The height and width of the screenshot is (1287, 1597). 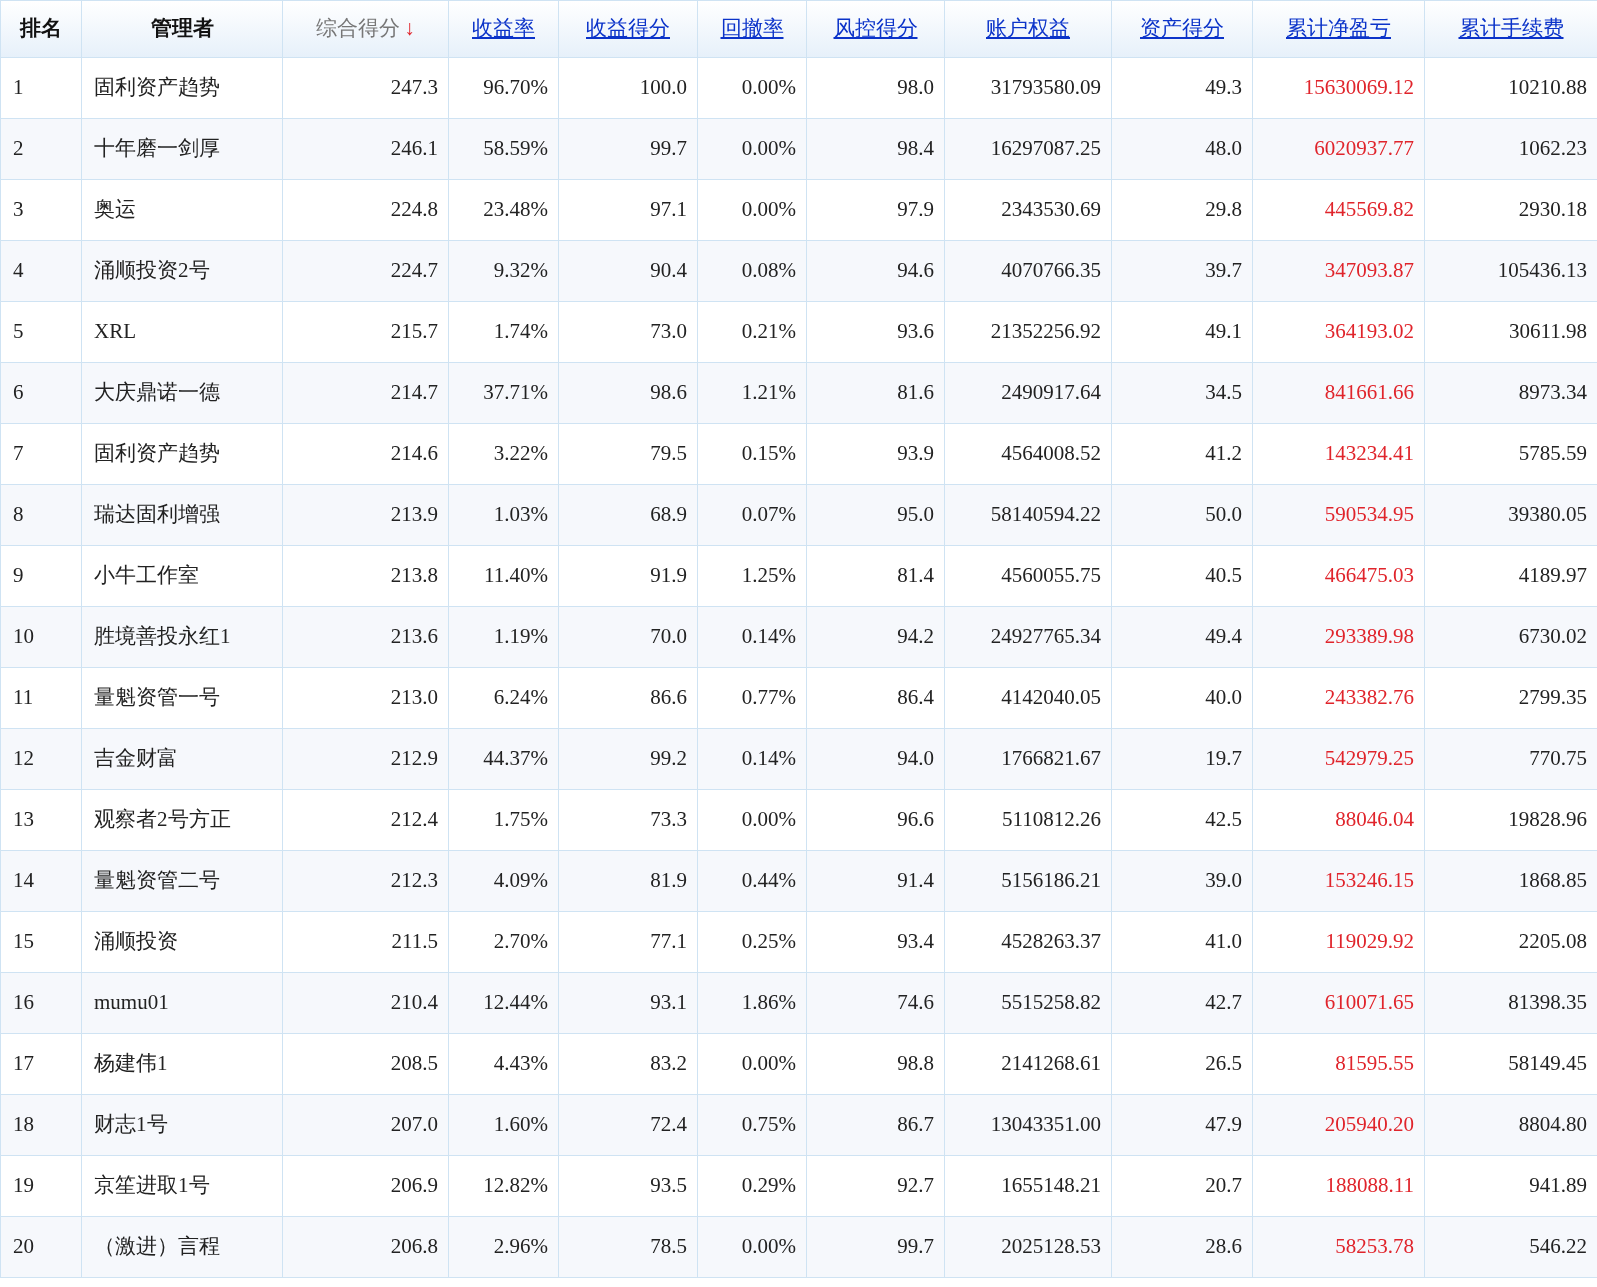 What do you see at coordinates (182, 1064) in the screenshot?
I see `manager-cell: 杨建伟1` at bounding box center [182, 1064].